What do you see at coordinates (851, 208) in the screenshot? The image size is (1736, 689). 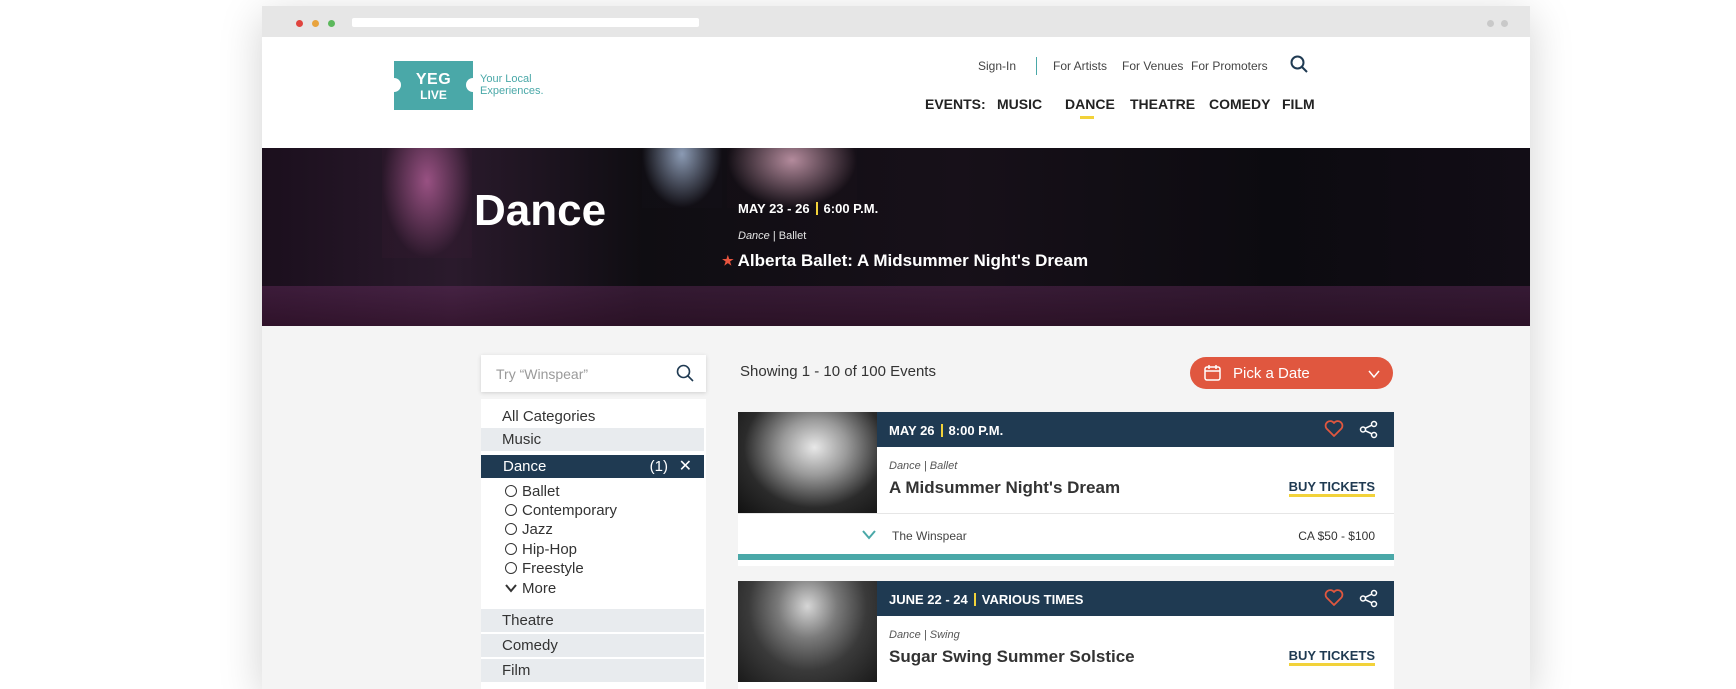 I see `featured-event-time: 6:00 P.M.` at bounding box center [851, 208].